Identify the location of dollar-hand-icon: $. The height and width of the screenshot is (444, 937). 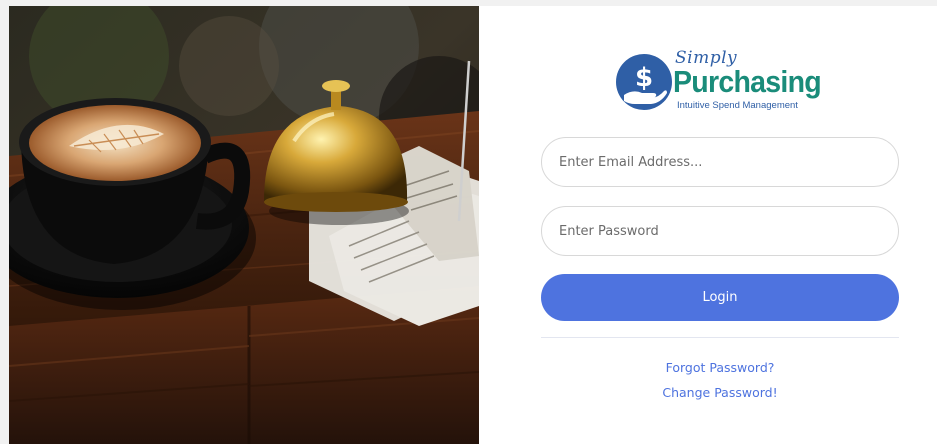
(644, 82).